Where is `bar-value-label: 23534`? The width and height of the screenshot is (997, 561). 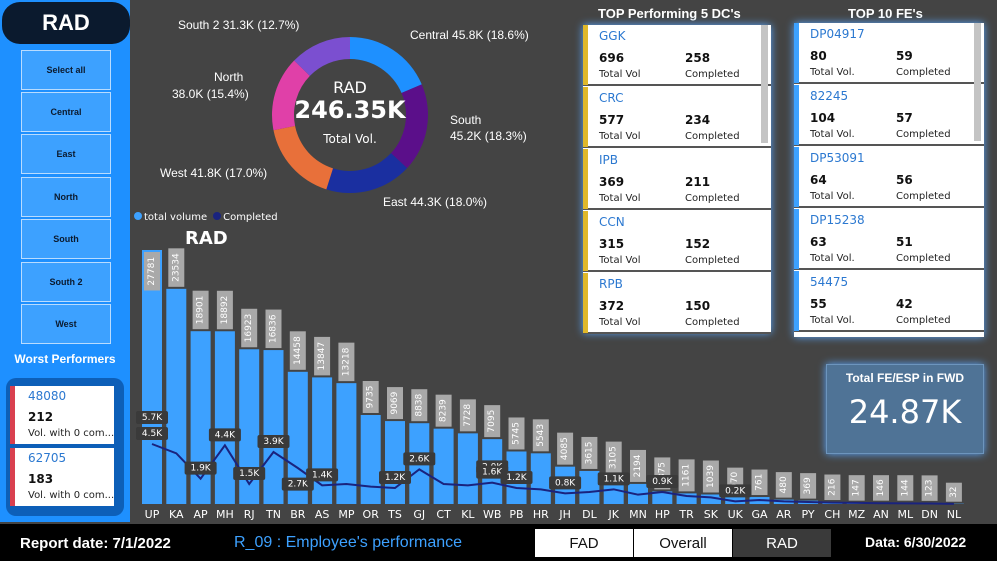 bar-value-label: 23534 is located at coordinates (176, 267).